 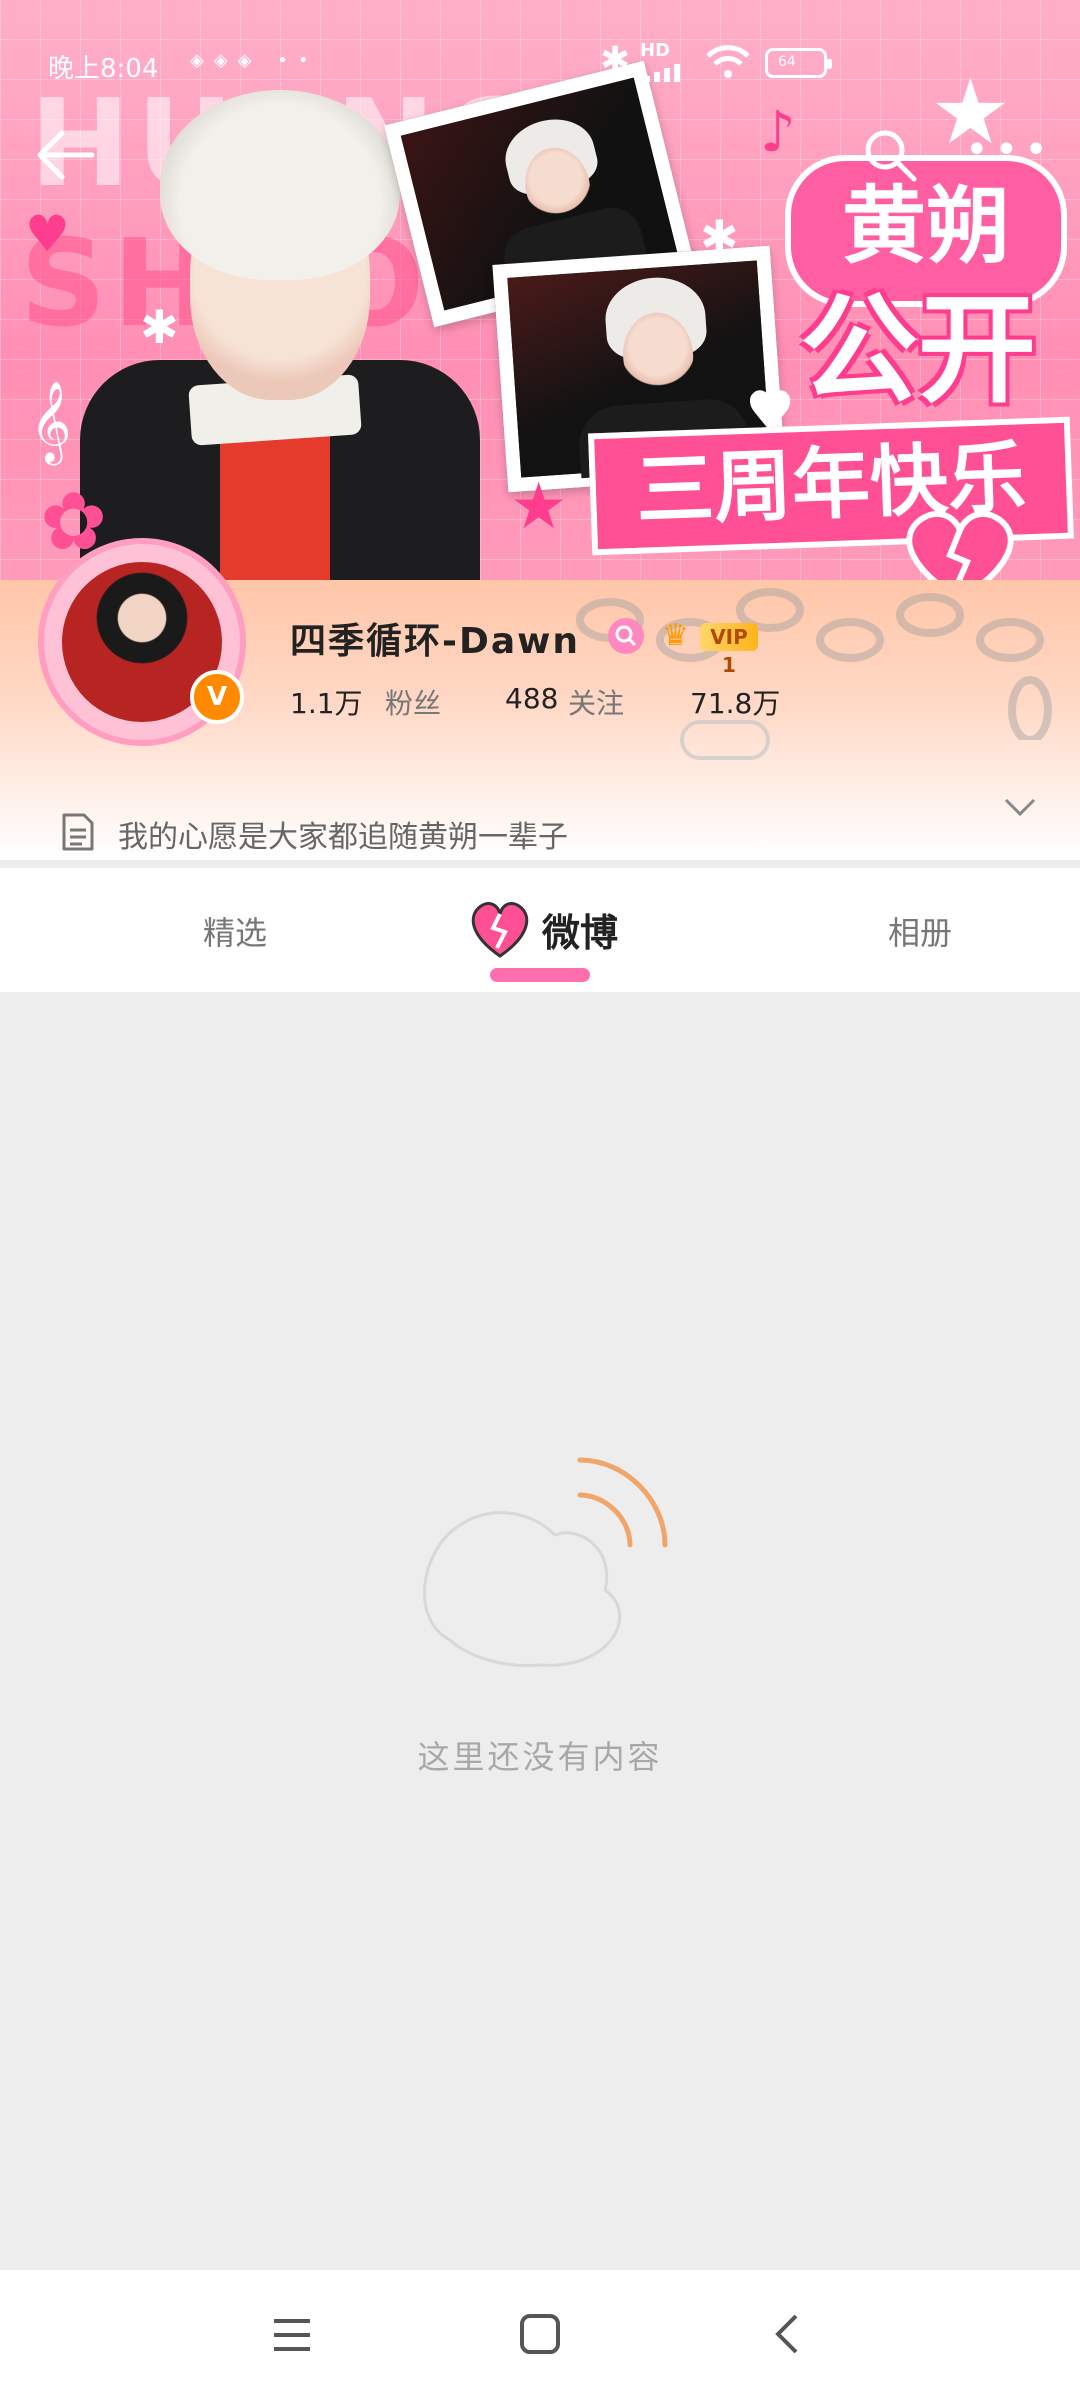 I want to click on bluetooth-icon: ✱, so click(x=615, y=60).